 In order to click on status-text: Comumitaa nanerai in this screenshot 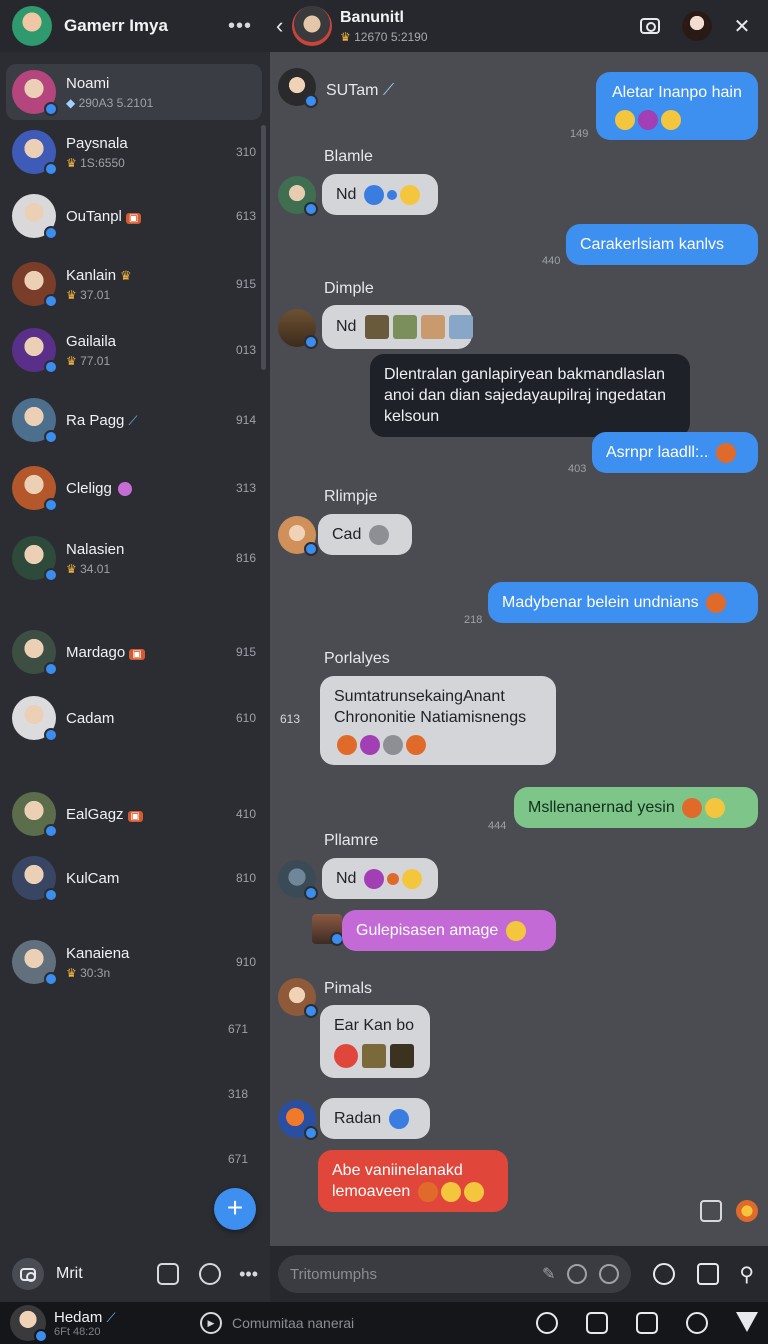, I will do `click(293, 1323)`.